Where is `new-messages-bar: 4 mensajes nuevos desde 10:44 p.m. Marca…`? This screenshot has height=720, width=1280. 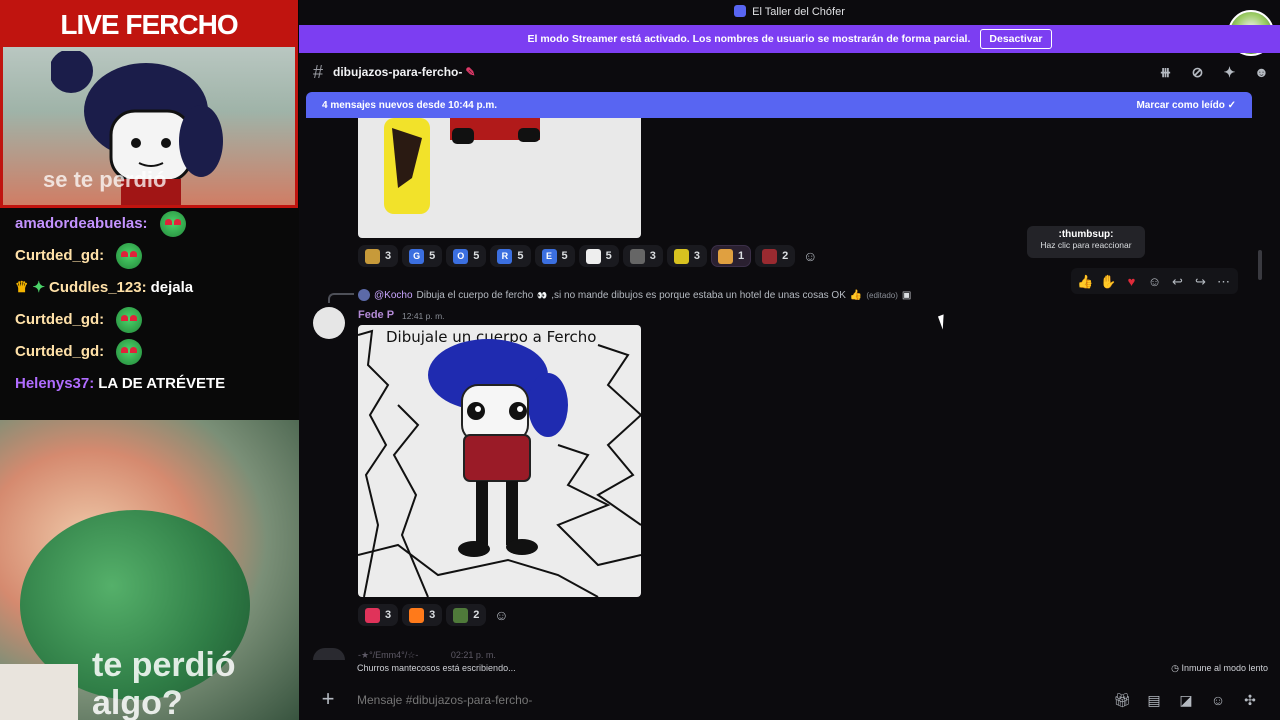 new-messages-bar: 4 mensajes nuevos desde 10:44 p.m. Marca… is located at coordinates (779, 105).